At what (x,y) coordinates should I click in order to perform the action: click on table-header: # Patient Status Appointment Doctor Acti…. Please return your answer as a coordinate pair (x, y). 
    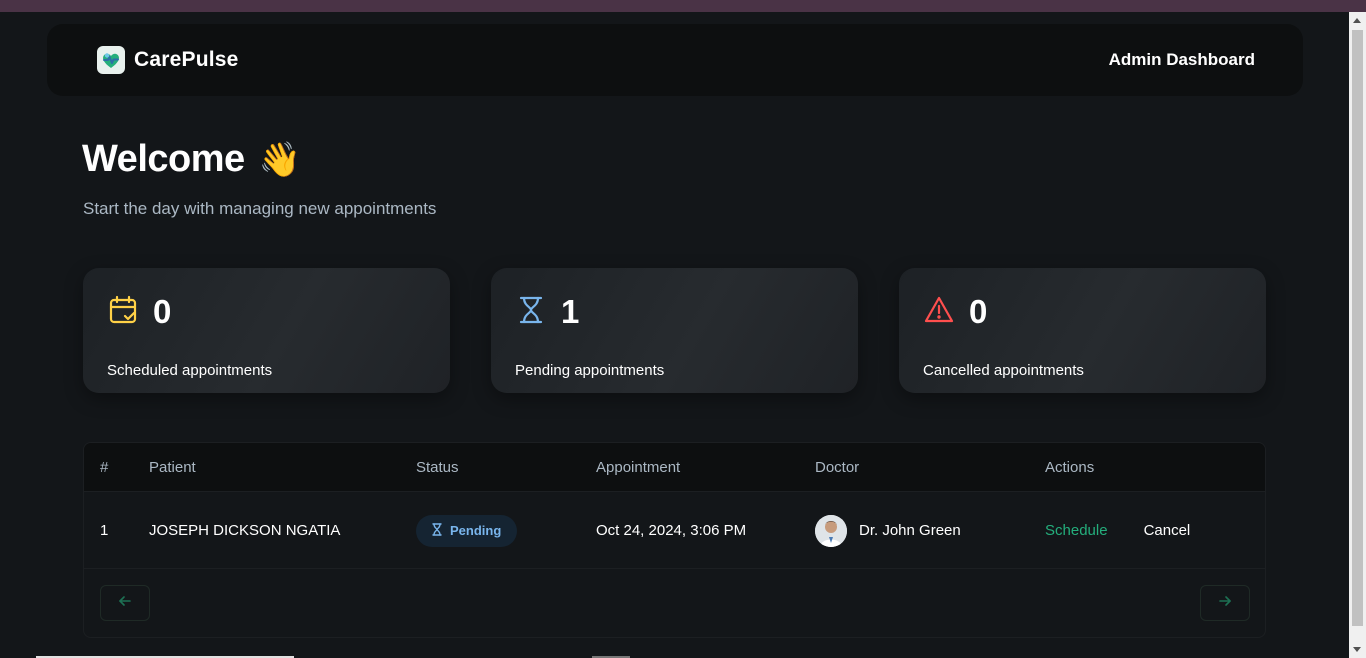
    Looking at the image, I should click on (674, 467).